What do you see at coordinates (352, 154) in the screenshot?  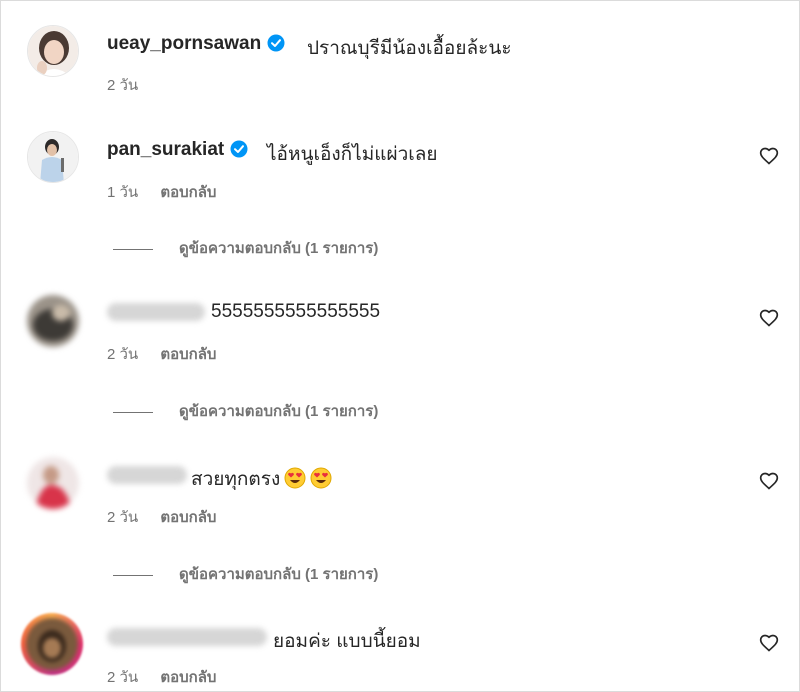 I see `comment-text: ไอ้หนูเอ็งก็ไม่แผ่วเลย` at bounding box center [352, 154].